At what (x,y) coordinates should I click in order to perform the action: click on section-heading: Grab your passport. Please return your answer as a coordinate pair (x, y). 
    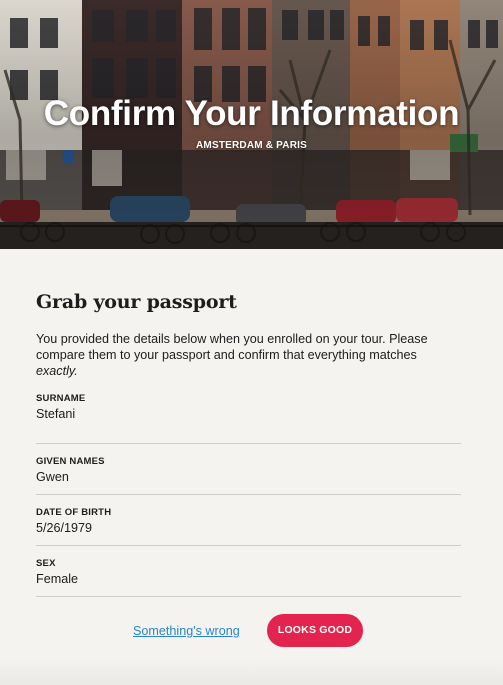
    Looking at the image, I should click on (136, 302).